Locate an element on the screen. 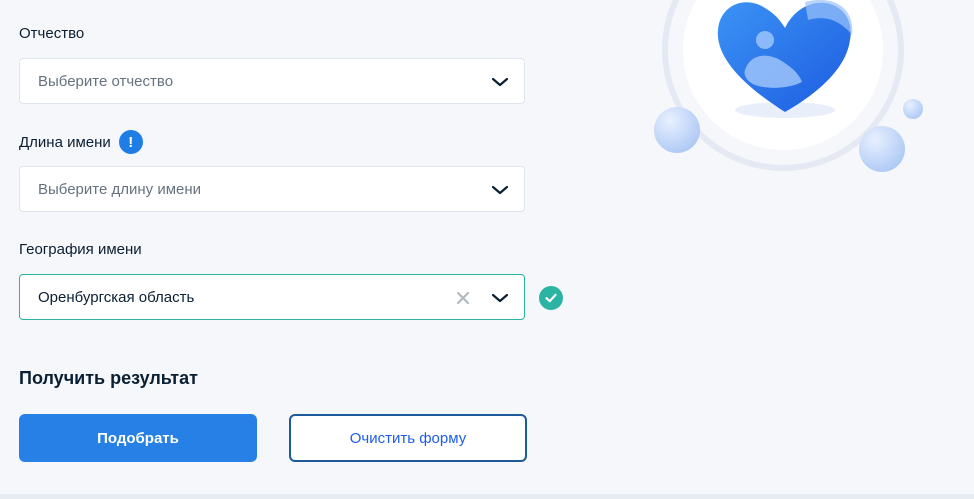  name-length-select: Выберите длину имени is located at coordinates (272, 189).